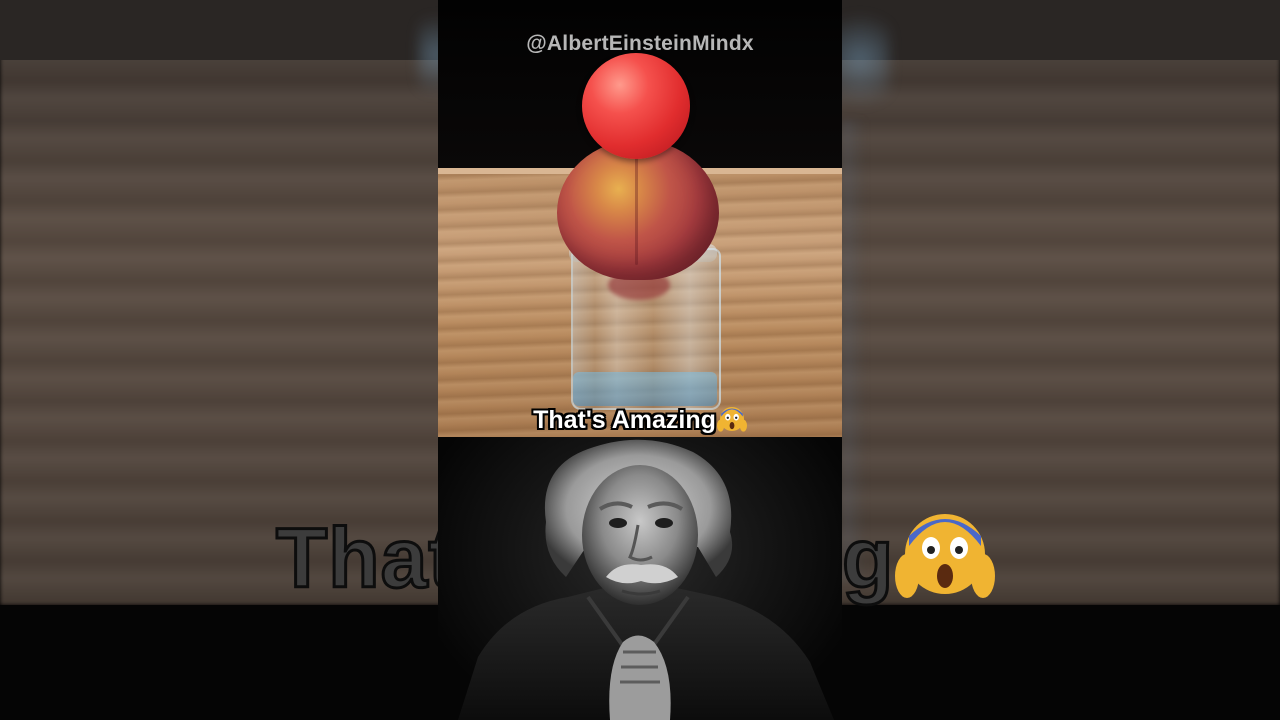  I want to click on channel-watermark: @AlbertEinsteinMindx, so click(640, 43).